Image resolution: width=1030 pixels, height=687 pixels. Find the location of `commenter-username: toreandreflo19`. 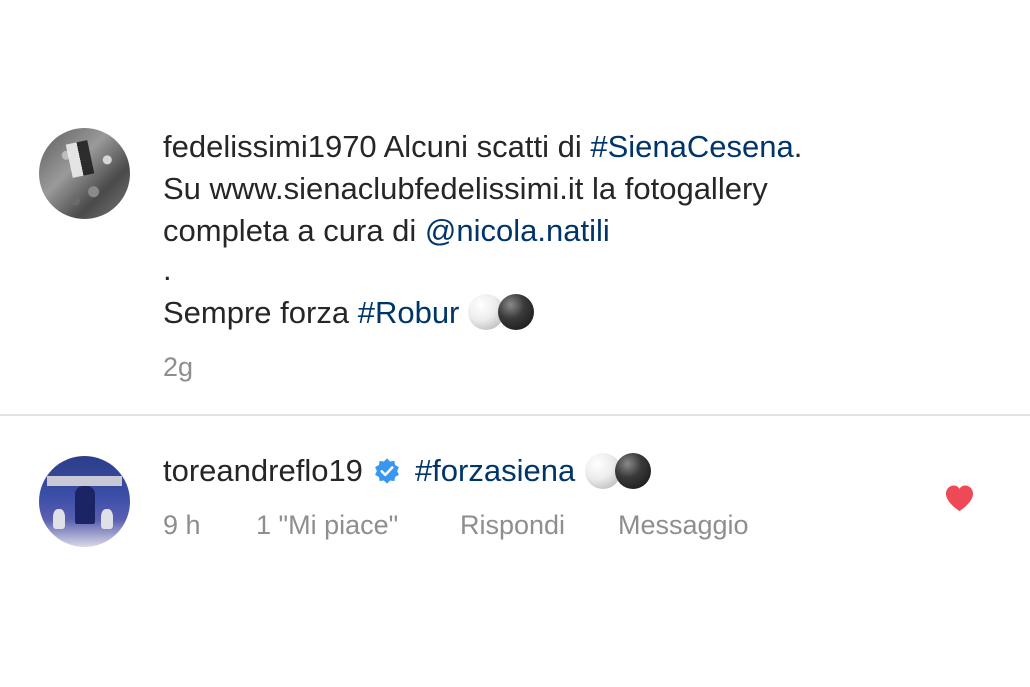

commenter-username: toreandreflo19 is located at coordinates (263, 471).